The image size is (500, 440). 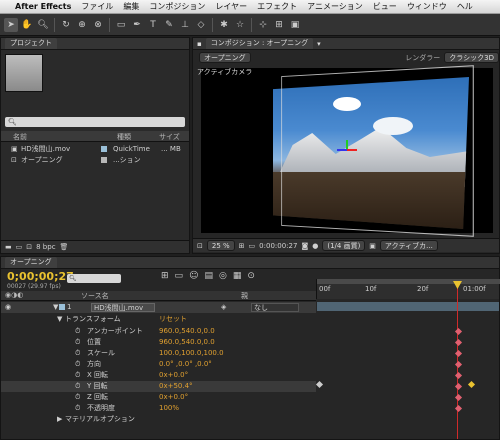 What do you see at coordinates (244, 296) in the screenshot?
I see `parent-header: 親` at bounding box center [244, 296].